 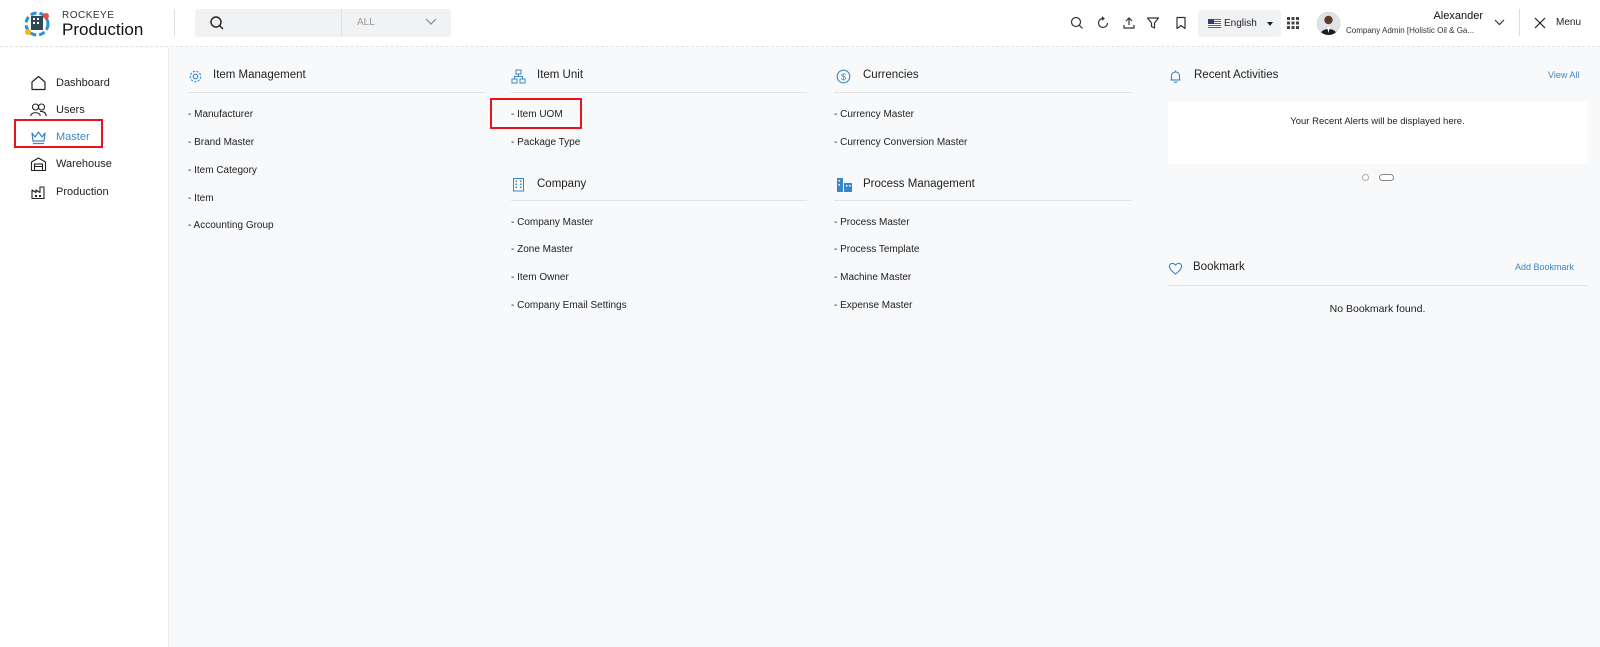 What do you see at coordinates (900, 142) in the screenshot?
I see `link-currency-conversion-master: - Currency Conversion Master` at bounding box center [900, 142].